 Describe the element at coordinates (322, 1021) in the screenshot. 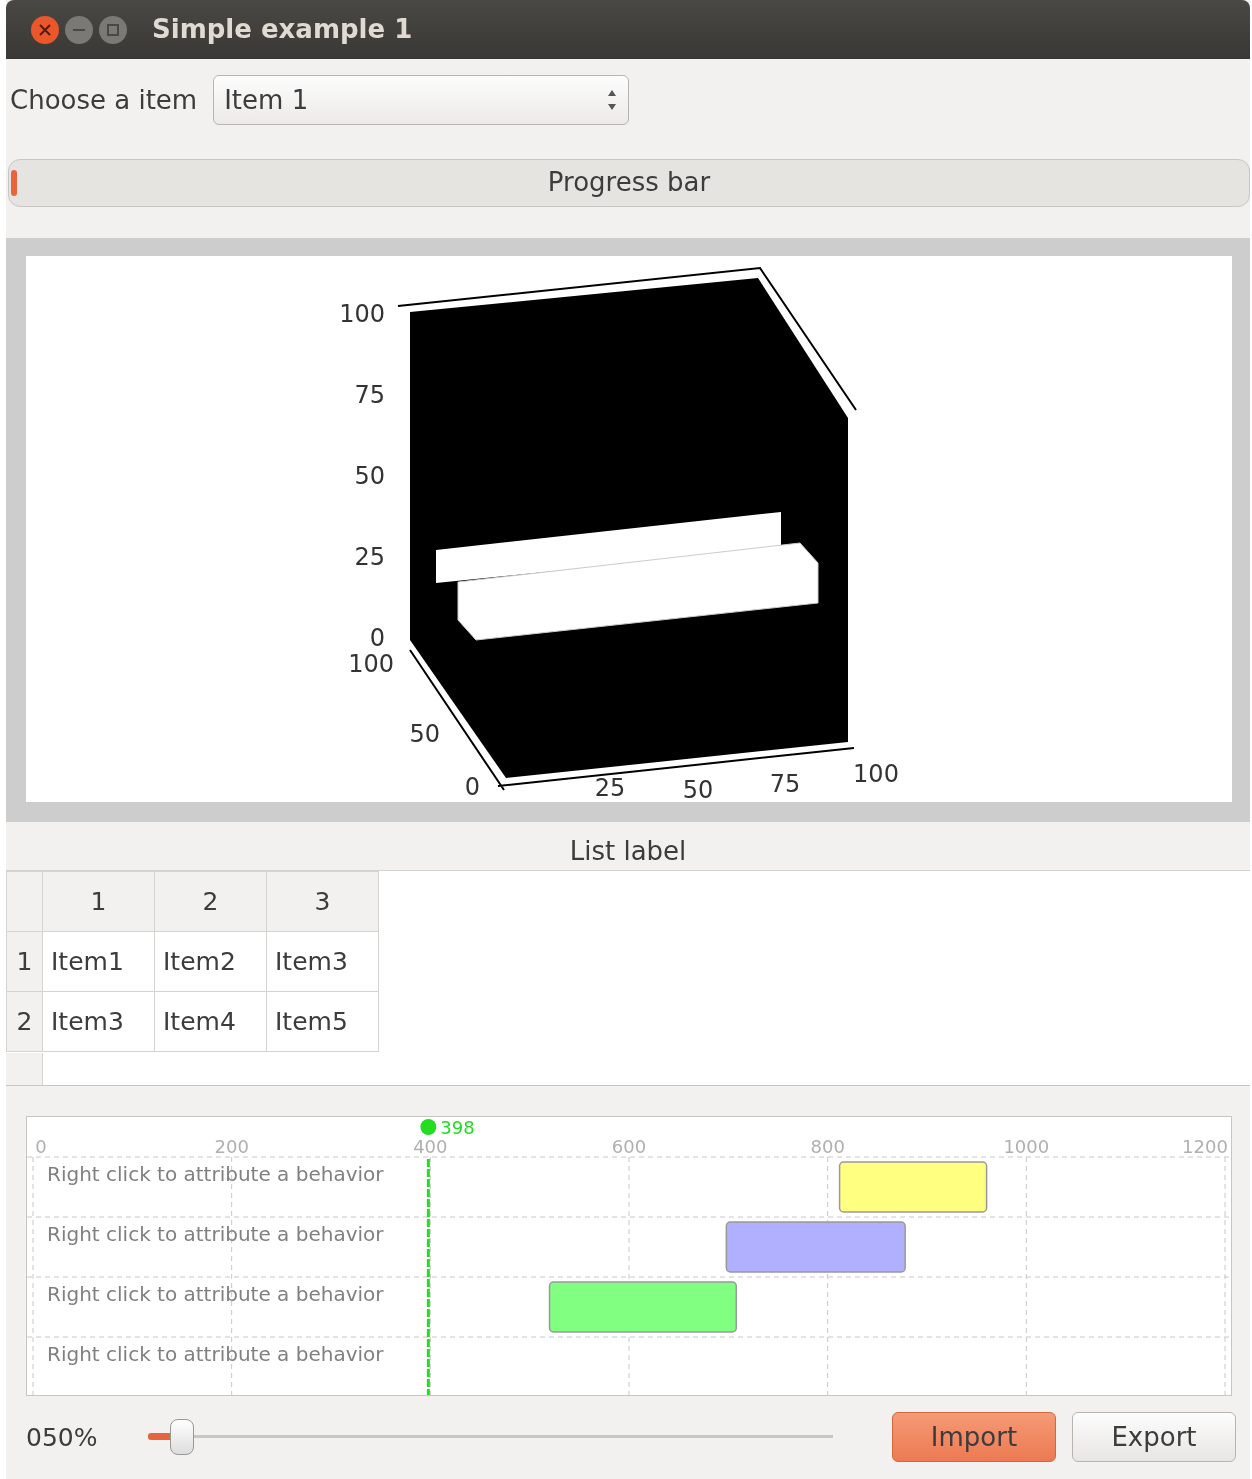

I see `table-cell: Item5` at that location.